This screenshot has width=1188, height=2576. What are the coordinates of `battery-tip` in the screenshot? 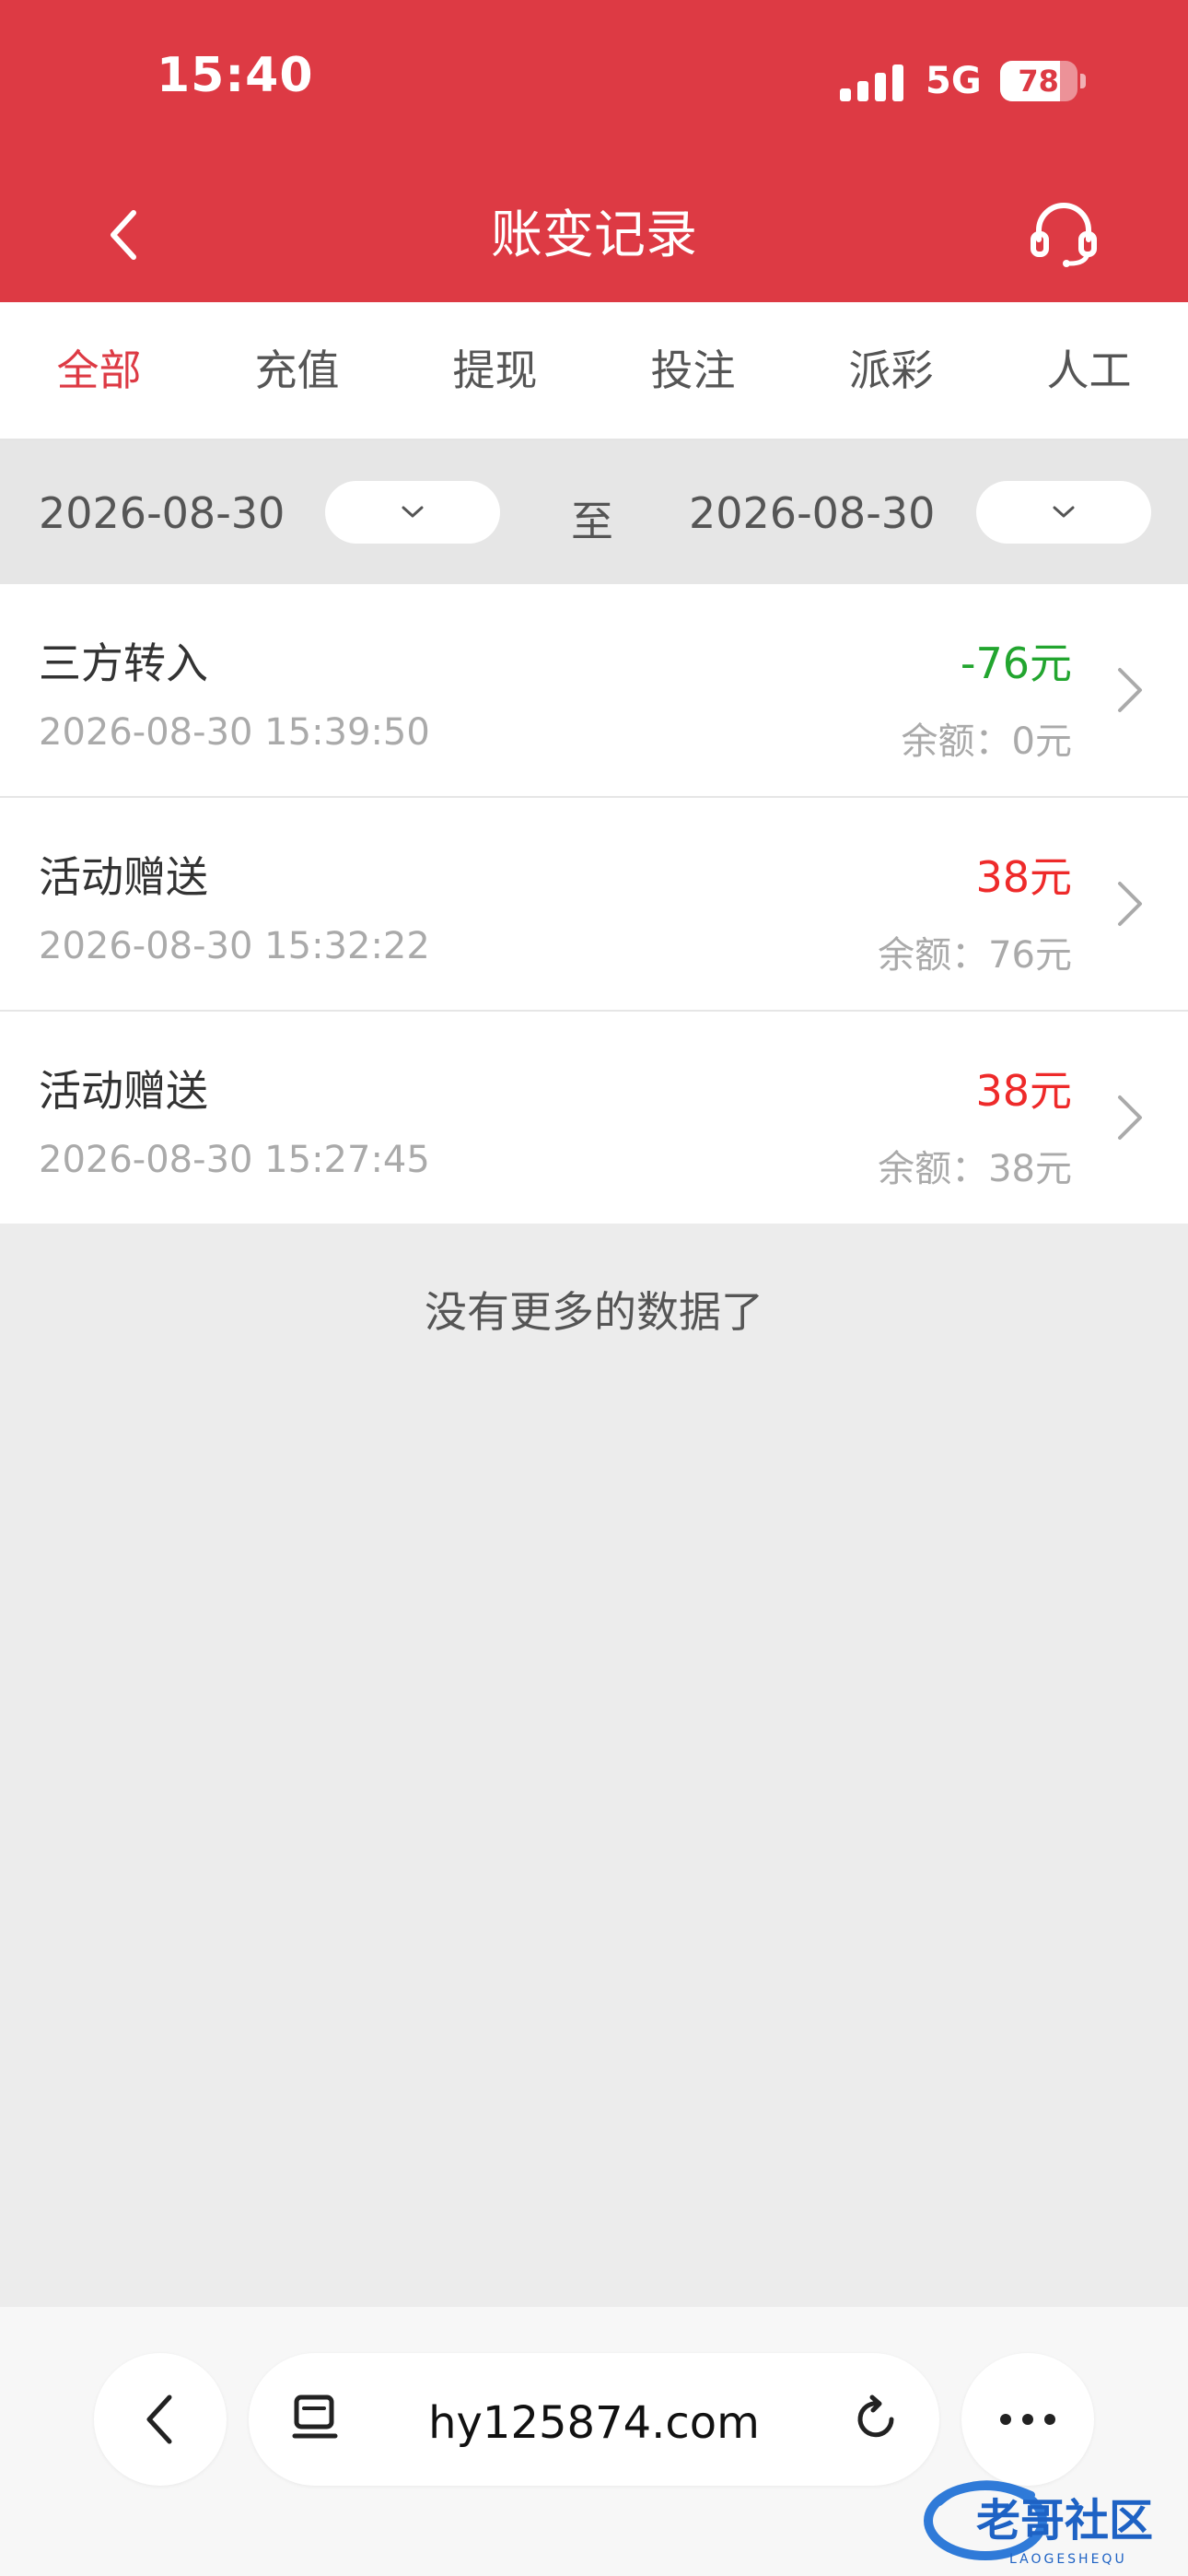 It's located at (1082, 81).